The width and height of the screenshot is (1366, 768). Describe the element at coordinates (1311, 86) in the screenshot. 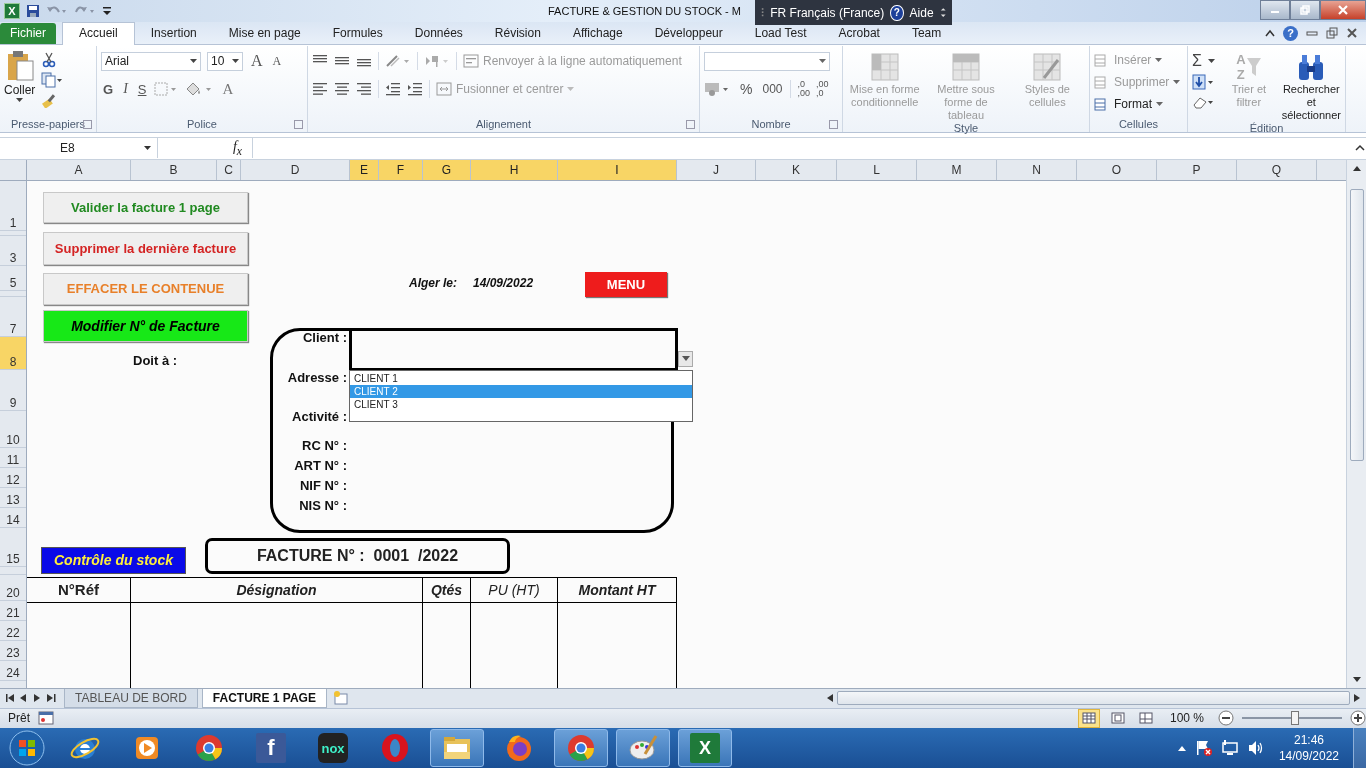

I see `find-select-button: Rechercher et sélectionner` at that location.